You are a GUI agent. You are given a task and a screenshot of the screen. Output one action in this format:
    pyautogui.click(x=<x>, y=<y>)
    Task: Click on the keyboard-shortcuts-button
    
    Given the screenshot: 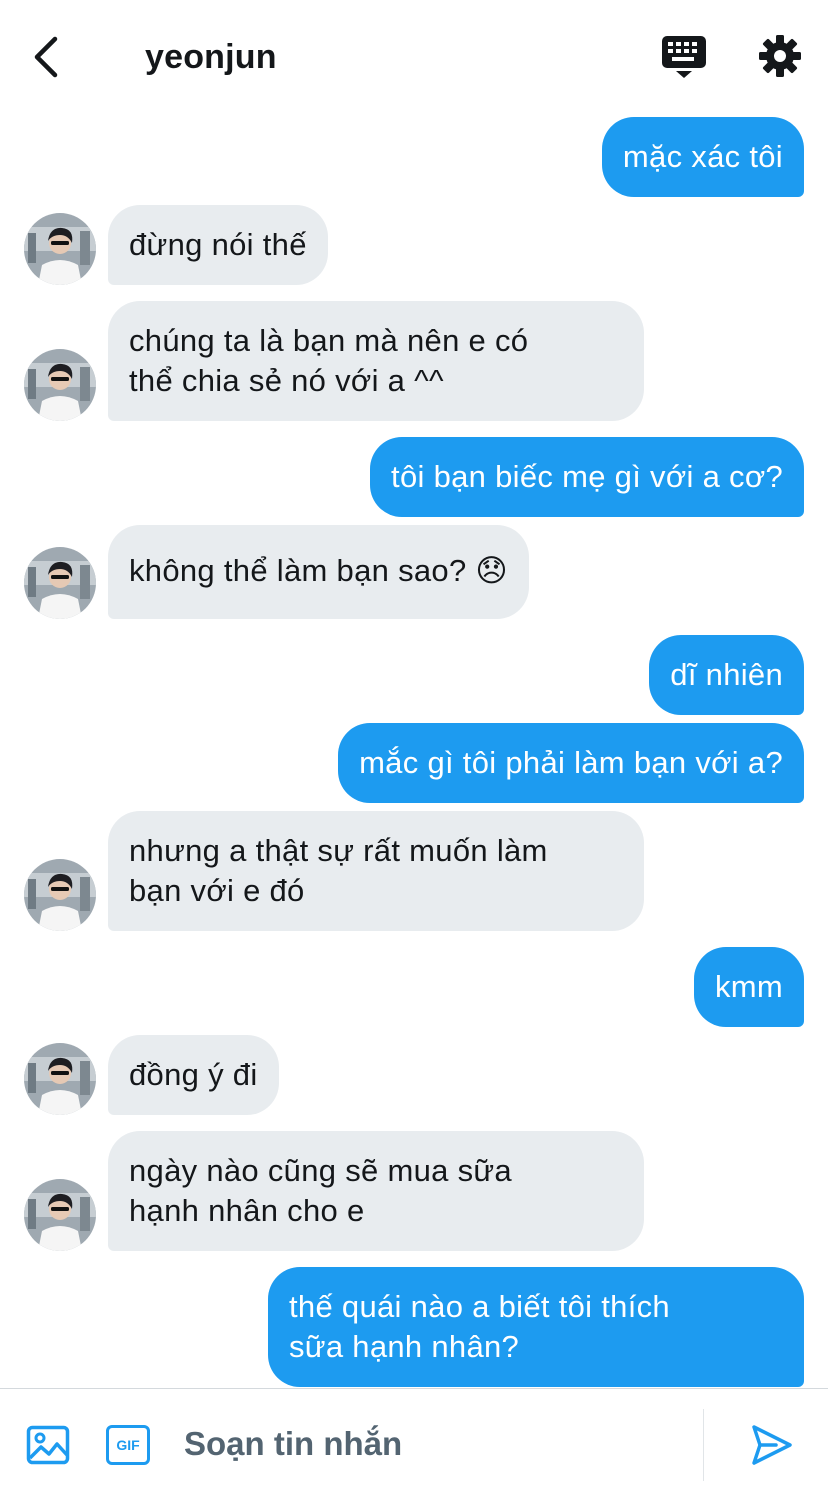 What is the action you would take?
    pyautogui.click(x=684, y=55)
    